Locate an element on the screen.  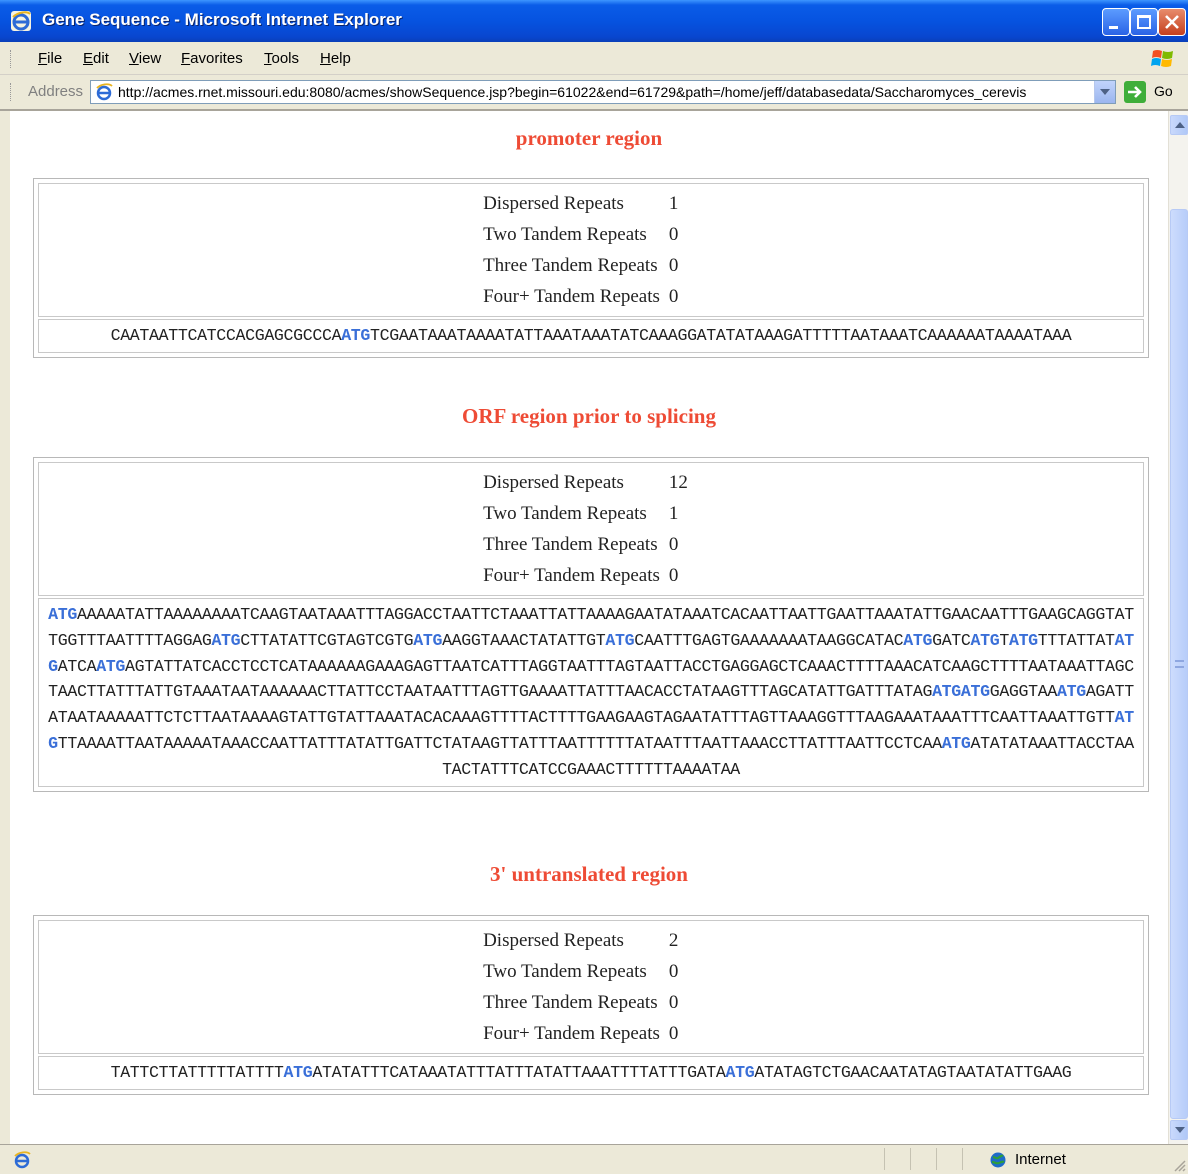
close-icon is located at coordinates (1172, 22).